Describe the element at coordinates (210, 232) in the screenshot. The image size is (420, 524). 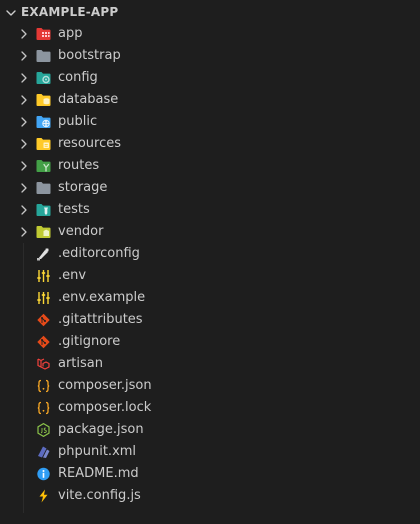
I see `folder-item-vendor: vendor` at that location.